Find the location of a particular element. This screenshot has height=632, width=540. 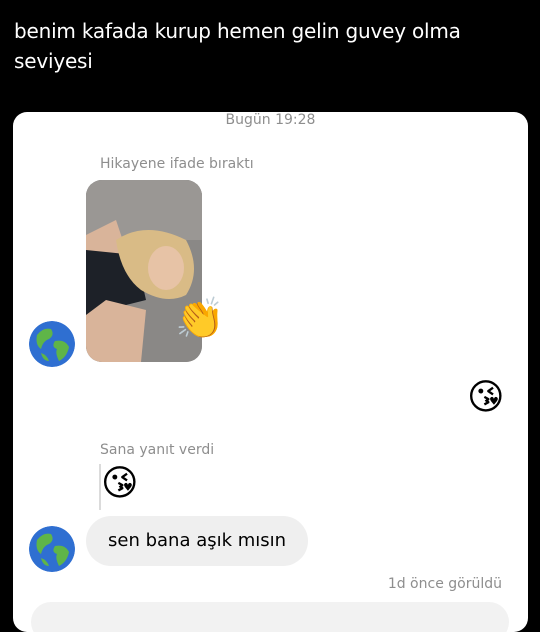

story-reaction-caption: Hikayene ifade bıraktı is located at coordinates (177, 164).